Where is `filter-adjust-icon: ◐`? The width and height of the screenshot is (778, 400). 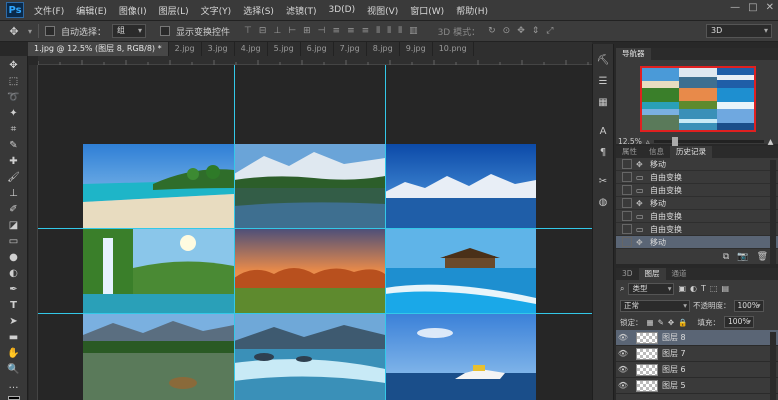
filter-adjust-icon: ◐ is located at coordinates (693, 288).